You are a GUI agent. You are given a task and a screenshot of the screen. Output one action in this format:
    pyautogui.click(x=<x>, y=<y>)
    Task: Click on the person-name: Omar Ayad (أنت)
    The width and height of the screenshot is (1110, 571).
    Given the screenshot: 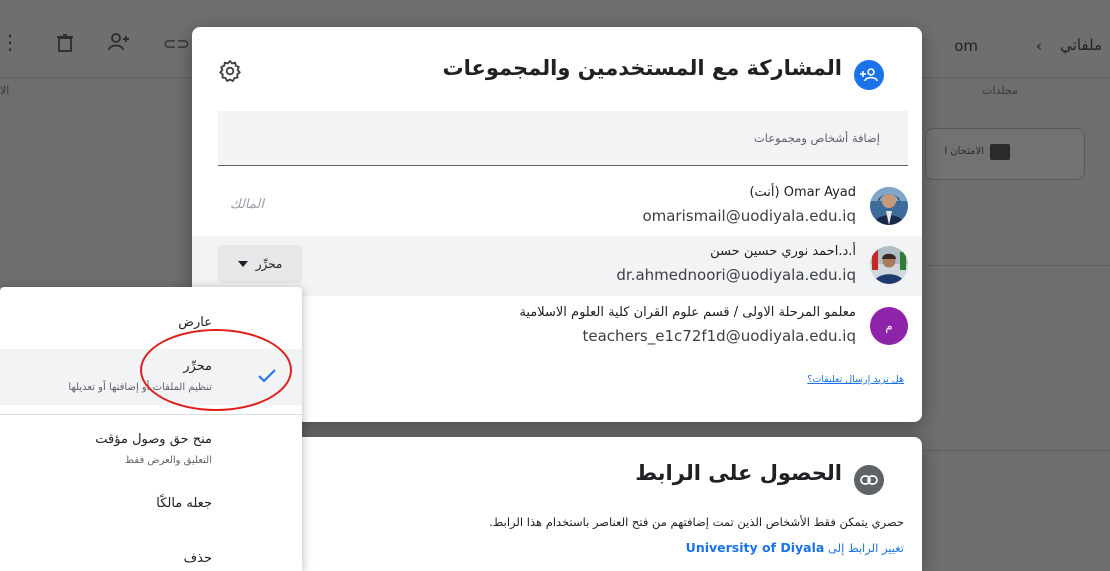 What is the action you would take?
    pyautogui.click(x=802, y=192)
    